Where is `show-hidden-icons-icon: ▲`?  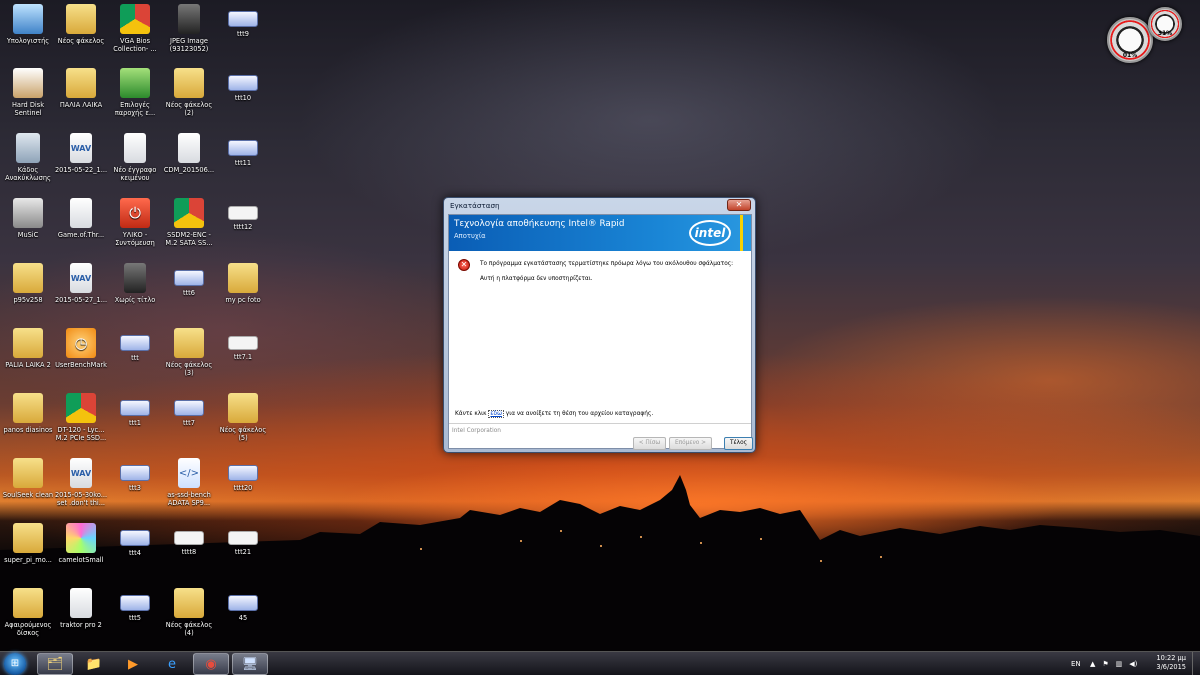 show-hidden-icons-icon: ▲ is located at coordinates (1092, 664).